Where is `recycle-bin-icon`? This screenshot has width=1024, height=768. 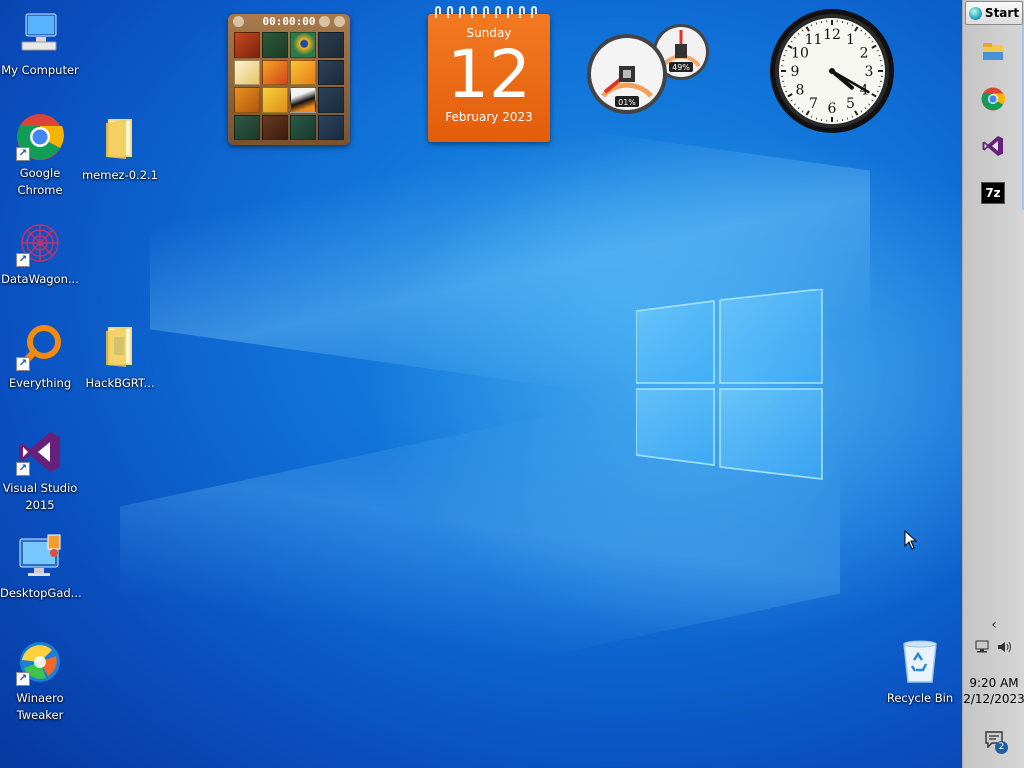
recycle-bin-icon is located at coordinates (920, 662).